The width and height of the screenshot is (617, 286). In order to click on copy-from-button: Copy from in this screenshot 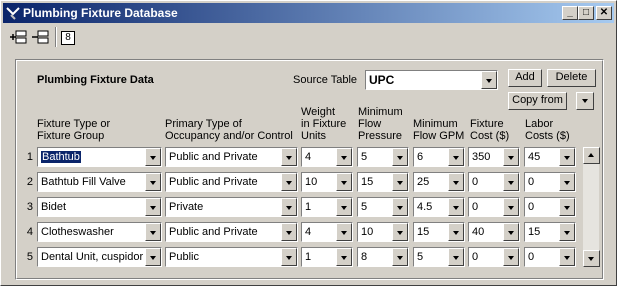, I will do `click(537, 101)`.